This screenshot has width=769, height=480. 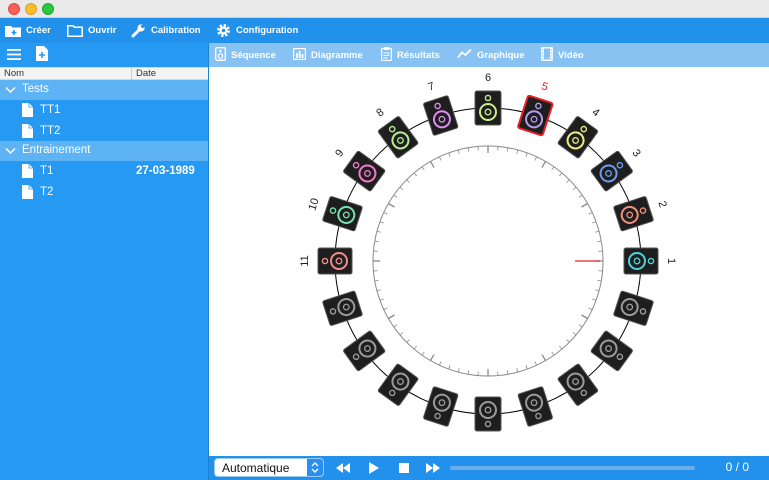 What do you see at coordinates (14, 73) in the screenshot?
I see `column-name-header: Nom` at bounding box center [14, 73].